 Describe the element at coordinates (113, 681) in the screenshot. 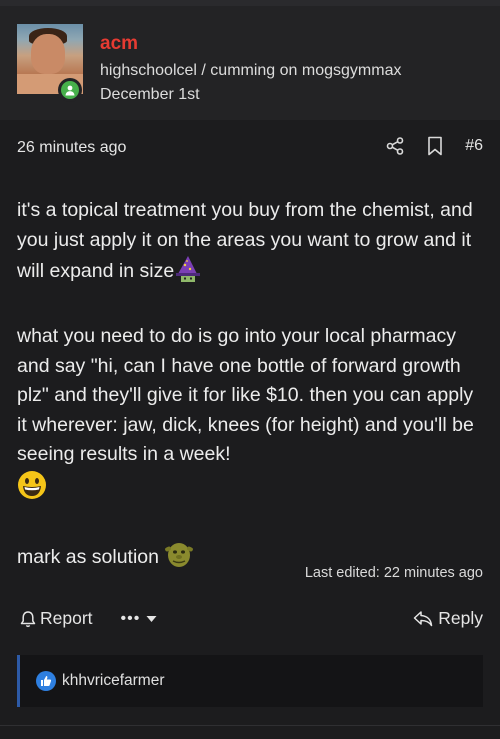

I see `reaction-users: khhvricefarmer` at that location.